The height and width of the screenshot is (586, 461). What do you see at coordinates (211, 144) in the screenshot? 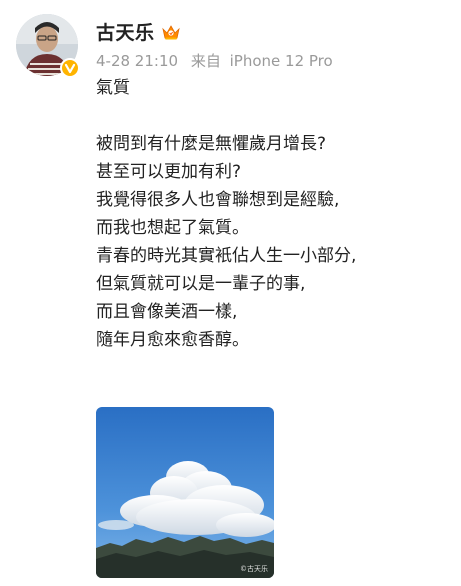
I see `post-line: 被問到有什麼是無懼歲月增長?` at bounding box center [211, 144].